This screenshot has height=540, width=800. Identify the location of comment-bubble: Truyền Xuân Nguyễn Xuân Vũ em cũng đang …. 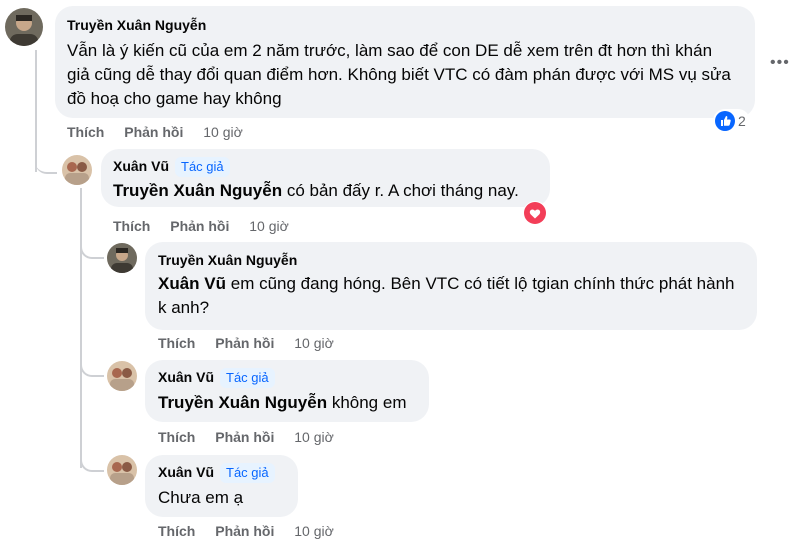
(451, 286).